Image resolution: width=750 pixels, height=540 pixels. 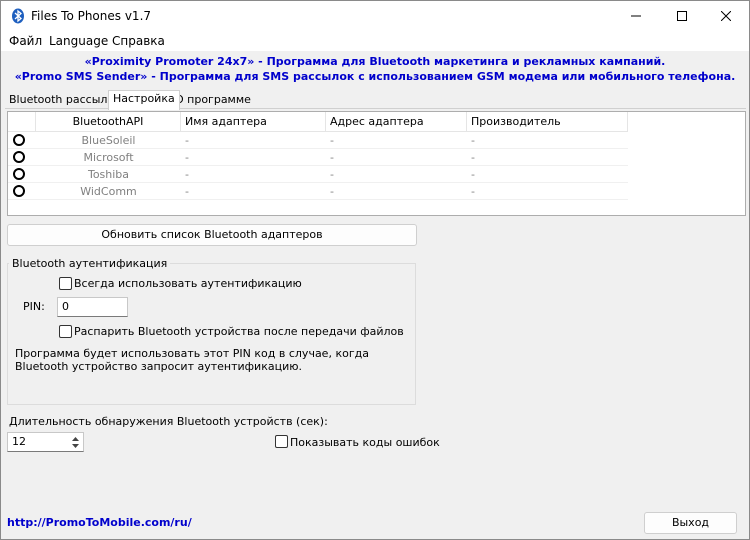 I want to click on menu-help: Справка, so click(x=138, y=41).